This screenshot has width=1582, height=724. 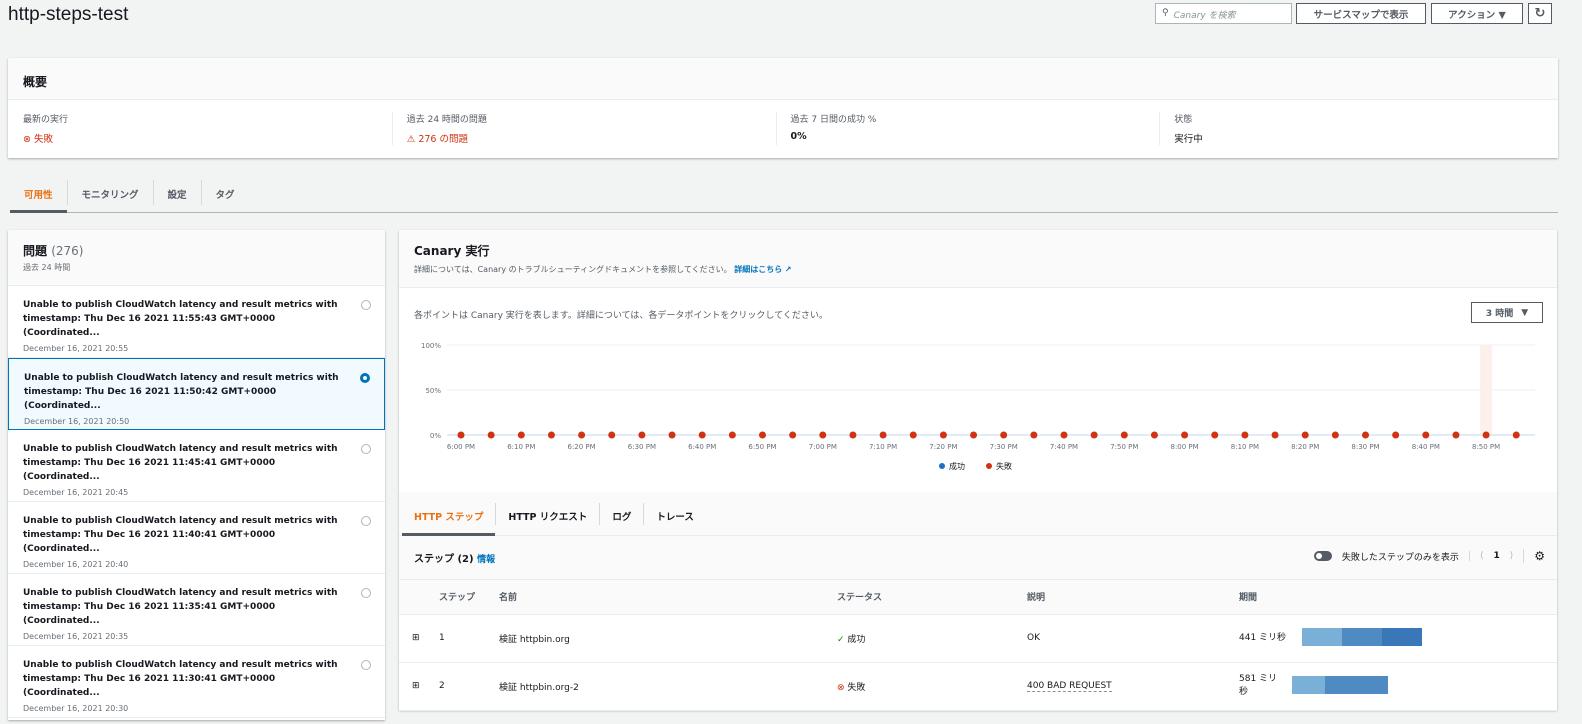 What do you see at coordinates (642, 447) in the screenshot?
I see `x-tick-label: 6:30 PM` at bounding box center [642, 447].